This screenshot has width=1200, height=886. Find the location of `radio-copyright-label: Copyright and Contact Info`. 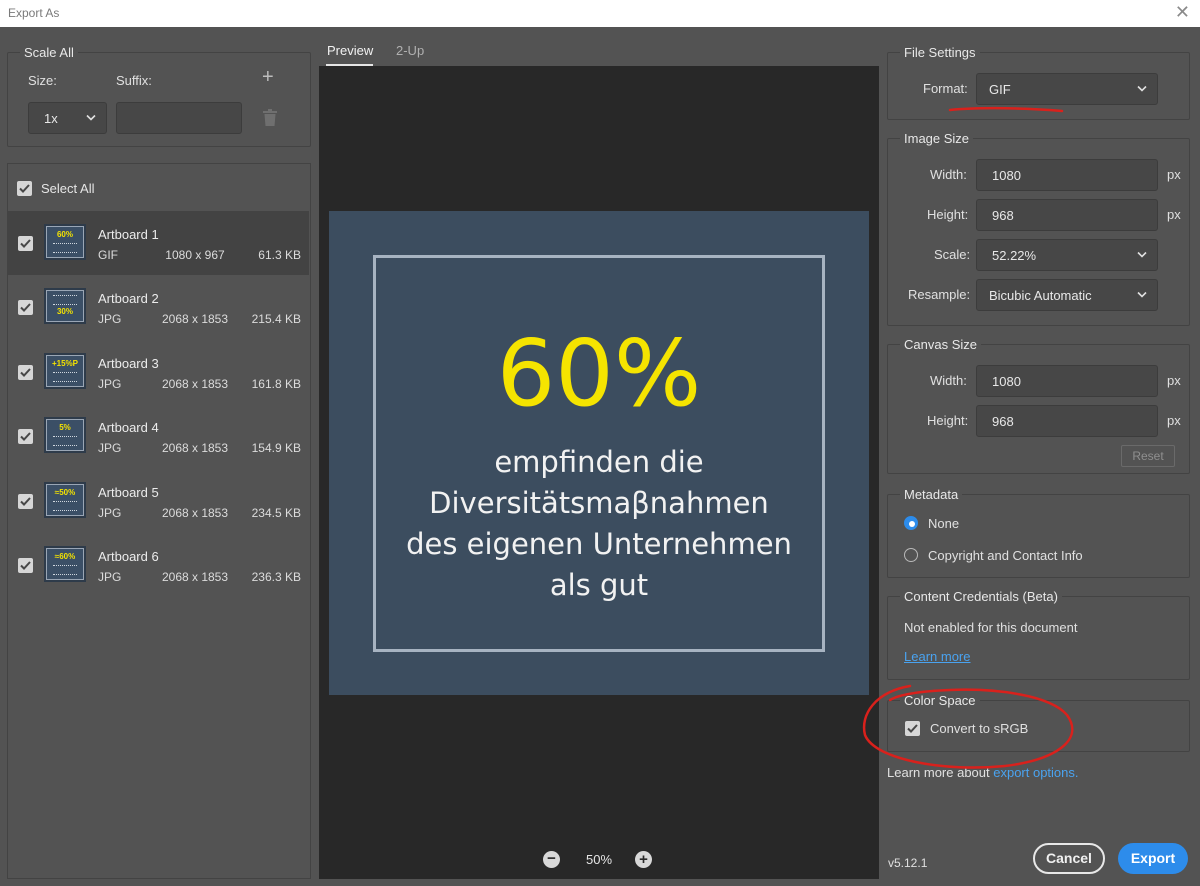

radio-copyright-label: Copyright and Contact Info is located at coordinates (1005, 555).